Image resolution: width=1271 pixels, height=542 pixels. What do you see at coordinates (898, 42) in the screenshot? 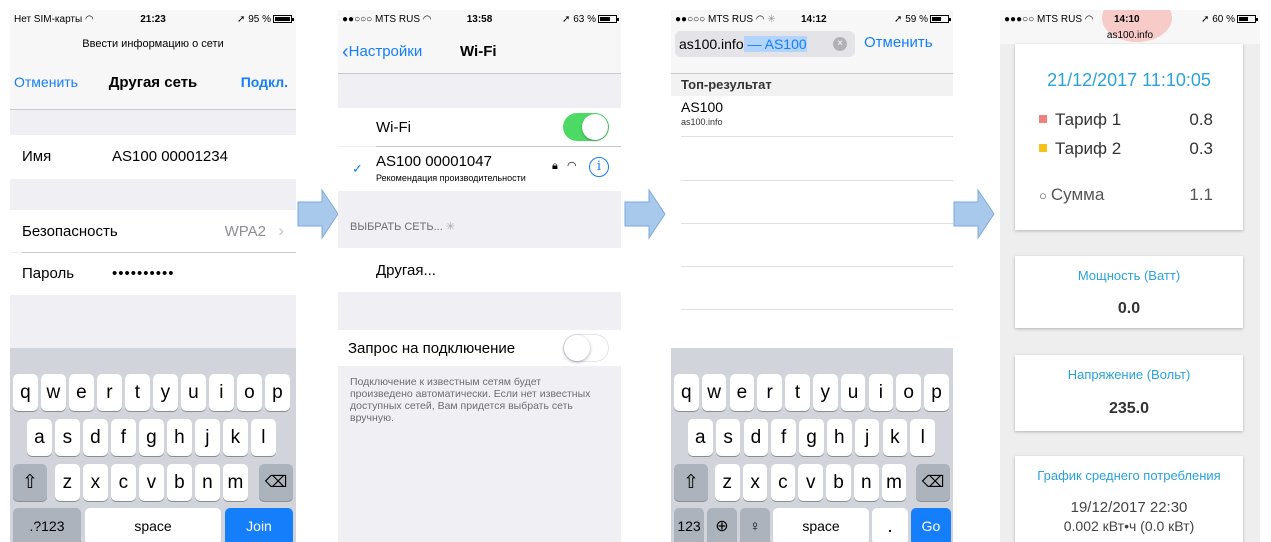
I see `cancel-button: Отменить` at bounding box center [898, 42].